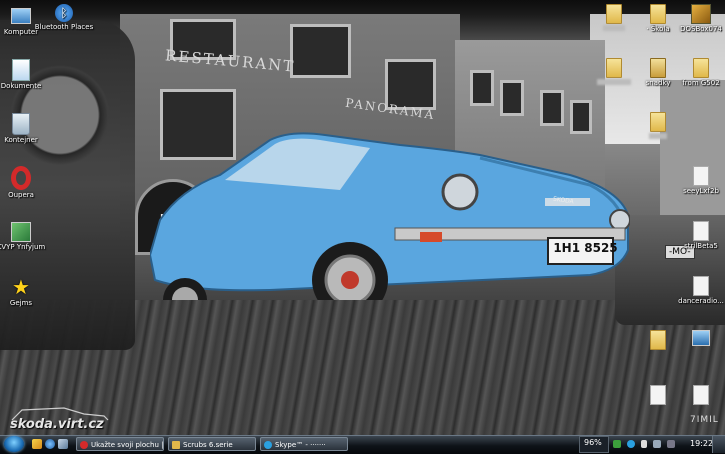  I want to click on battery-meter: 96%, so click(594, 444).